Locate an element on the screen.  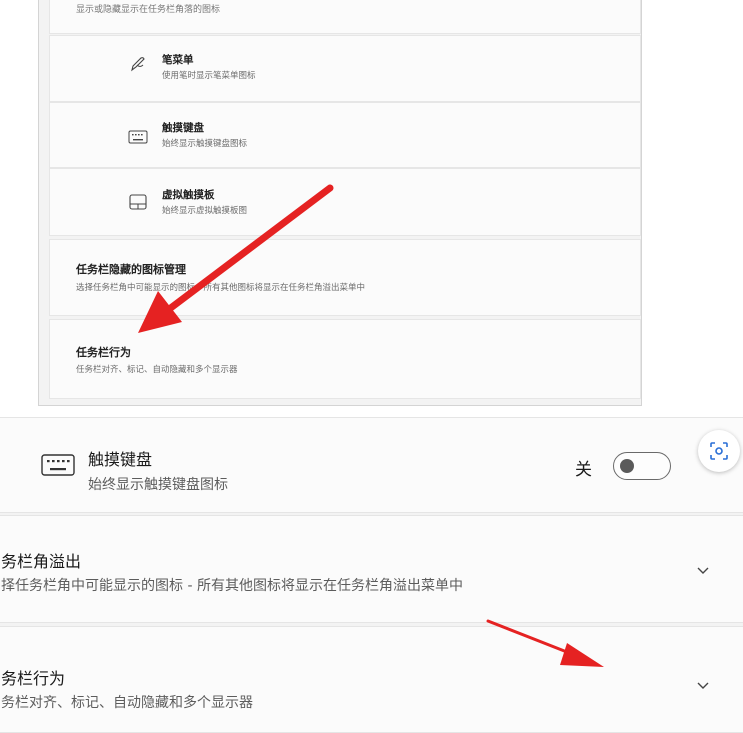
section-hint: 显示或隐藏显示在任务栏角落的图标 is located at coordinates (148, 10).